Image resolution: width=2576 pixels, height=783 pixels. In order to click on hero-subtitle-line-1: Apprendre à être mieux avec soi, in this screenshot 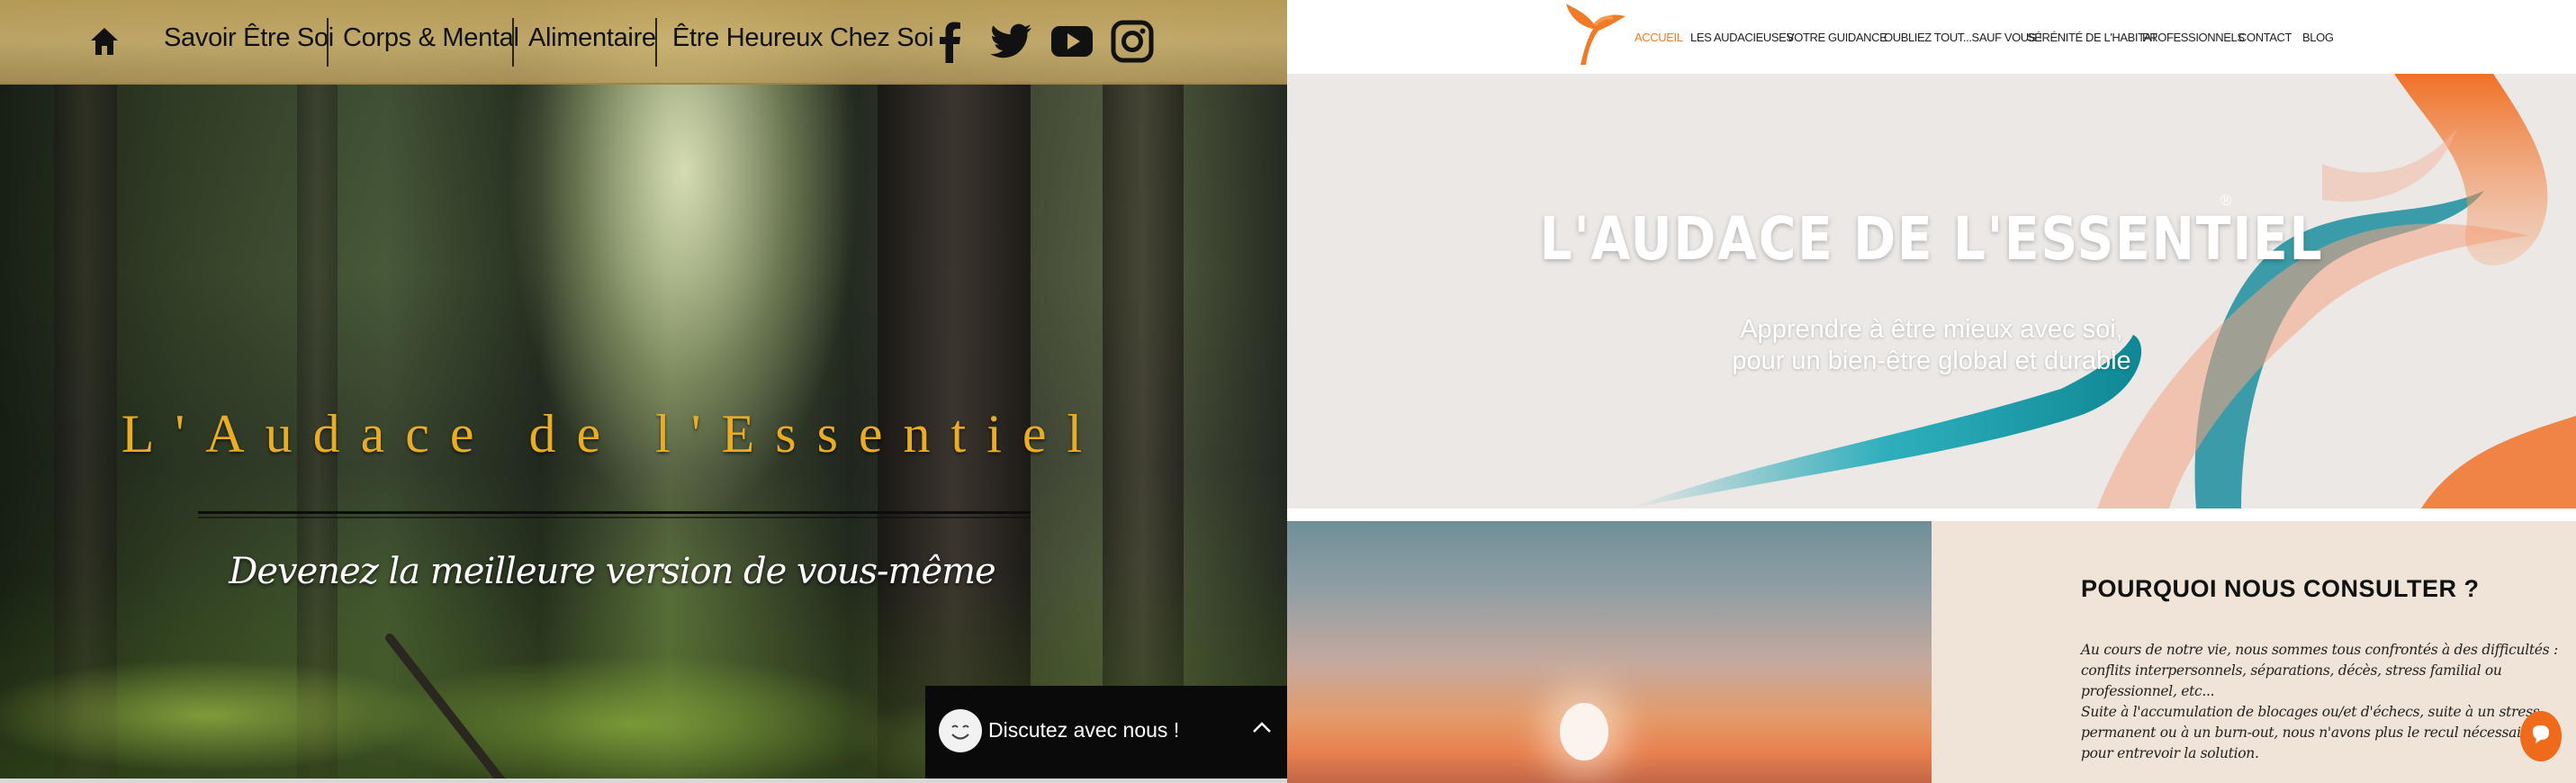, I will do `click(1931, 330)`.